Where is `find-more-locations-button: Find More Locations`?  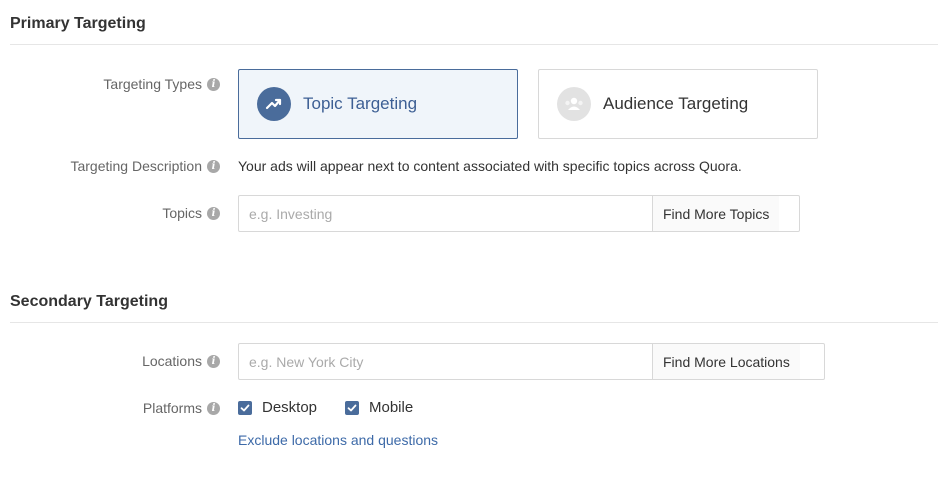
find-more-locations-button: Find More Locations is located at coordinates (726, 361).